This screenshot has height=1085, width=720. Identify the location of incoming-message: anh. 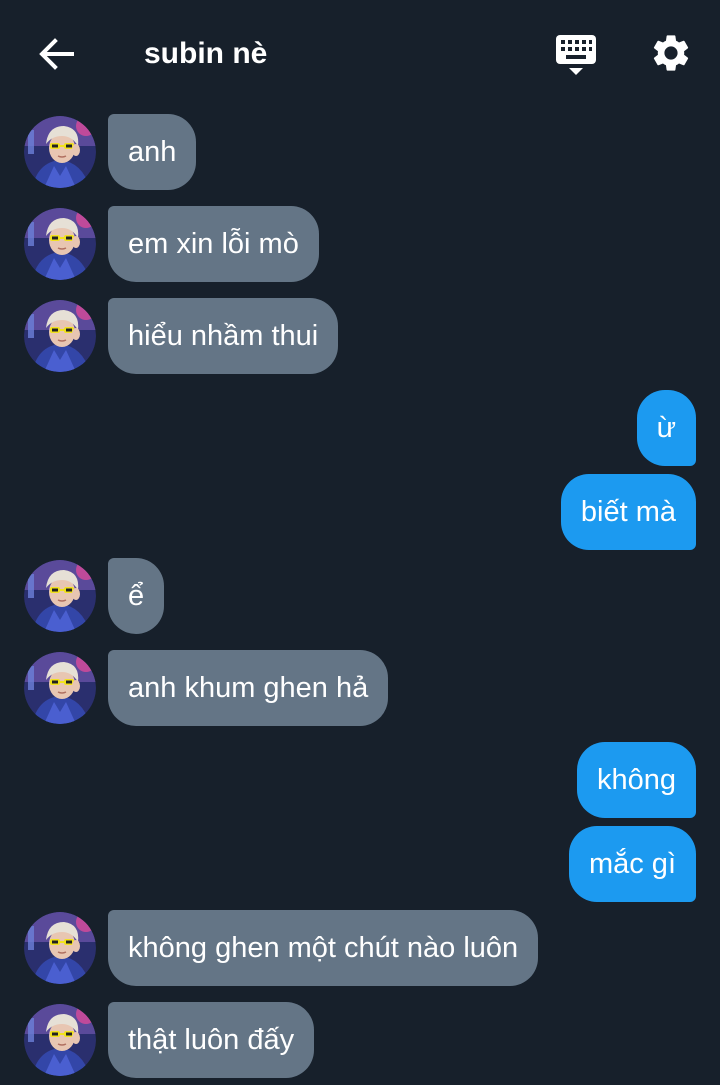
(152, 152).